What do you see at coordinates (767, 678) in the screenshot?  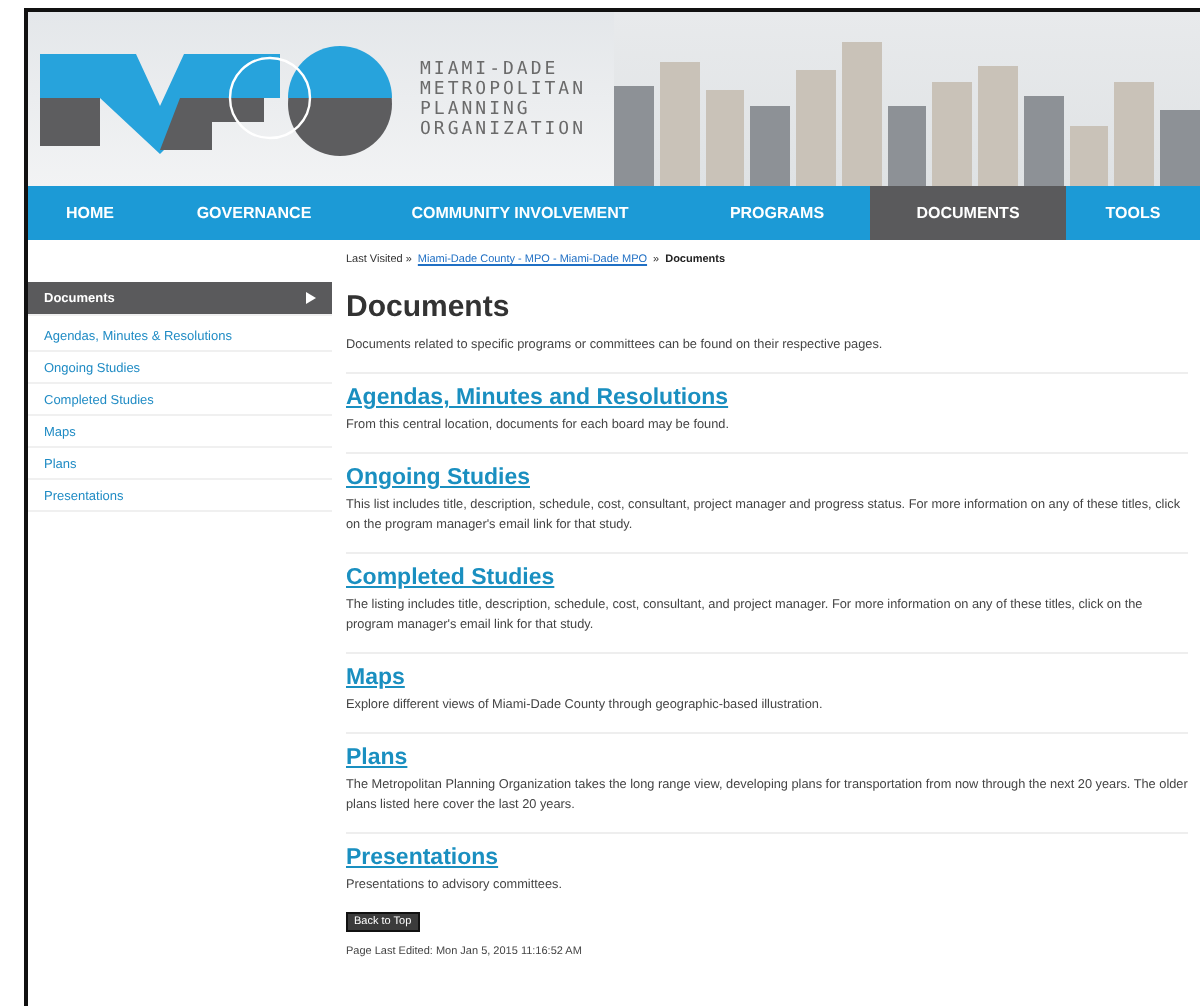 I see `section-heading-link: Maps` at bounding box center [767, 678].